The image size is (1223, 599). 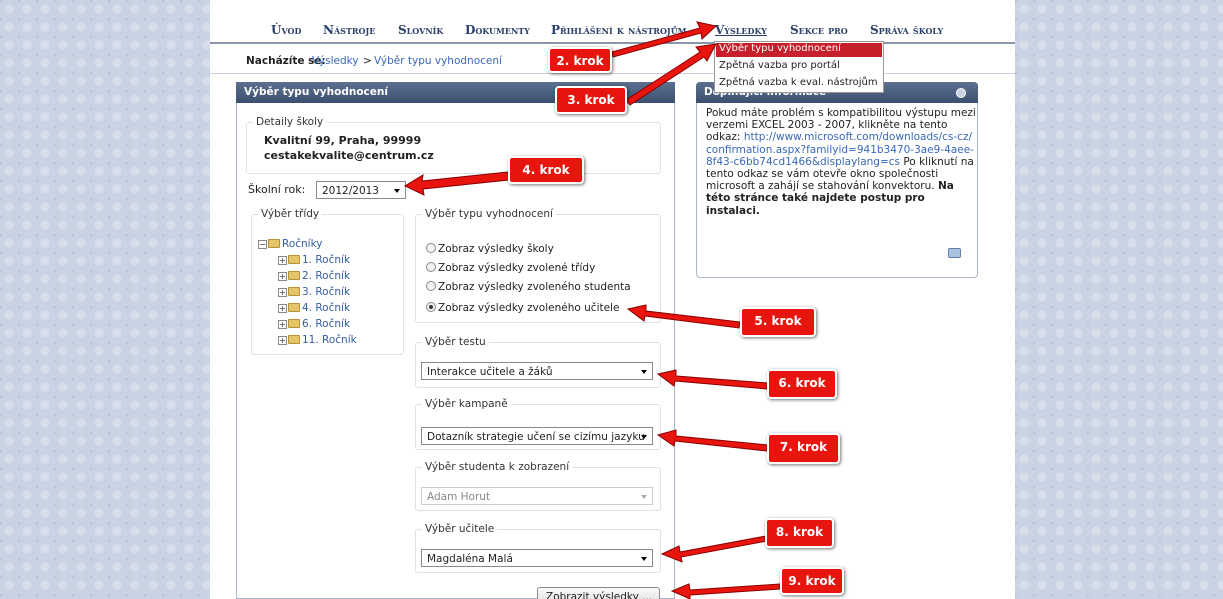 What do you see at coordinates (812, 581) in the screenshot?
I see `step-9-callout: 9. krok` at bounding box center [812, 581].